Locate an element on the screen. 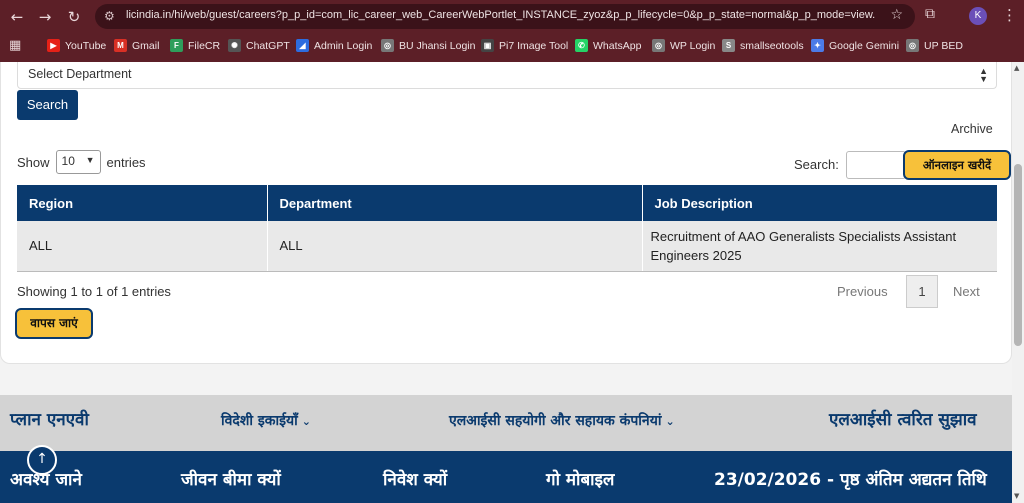  bookmark-pi7-image-tool: ▣ Pi7 Image Tool is located at coordinates (524, 45).